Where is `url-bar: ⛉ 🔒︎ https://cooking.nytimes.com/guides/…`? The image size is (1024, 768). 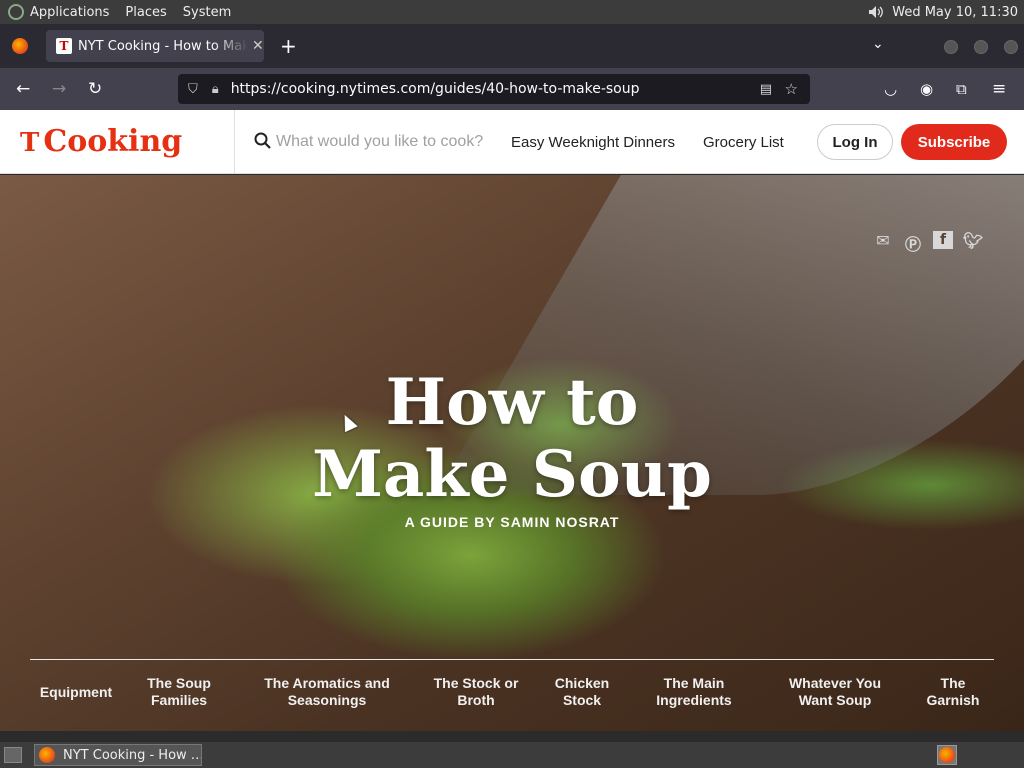 url-bar: ⛉ 🔒︎ https://cooking.nytimes.com/guides/… is located at coordinates (494, 89).